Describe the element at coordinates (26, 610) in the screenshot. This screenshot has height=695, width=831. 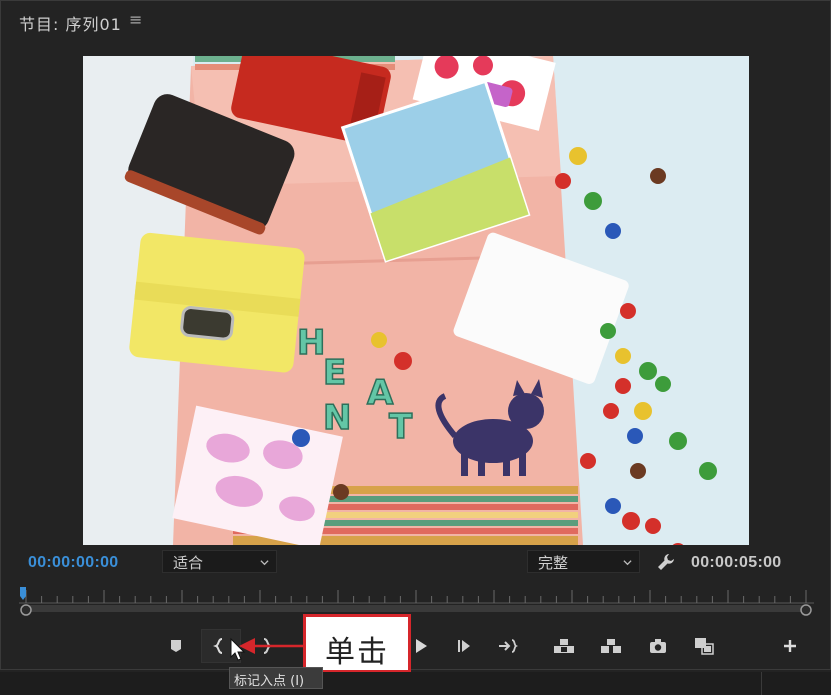
I see `in-range-handle` at that location.